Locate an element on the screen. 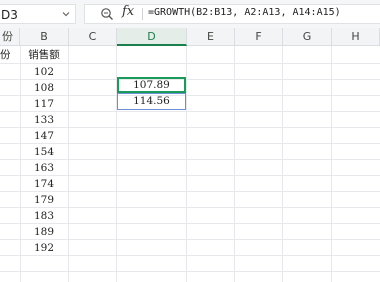  cell-b13: 192 is located at coordinates (44, 248).